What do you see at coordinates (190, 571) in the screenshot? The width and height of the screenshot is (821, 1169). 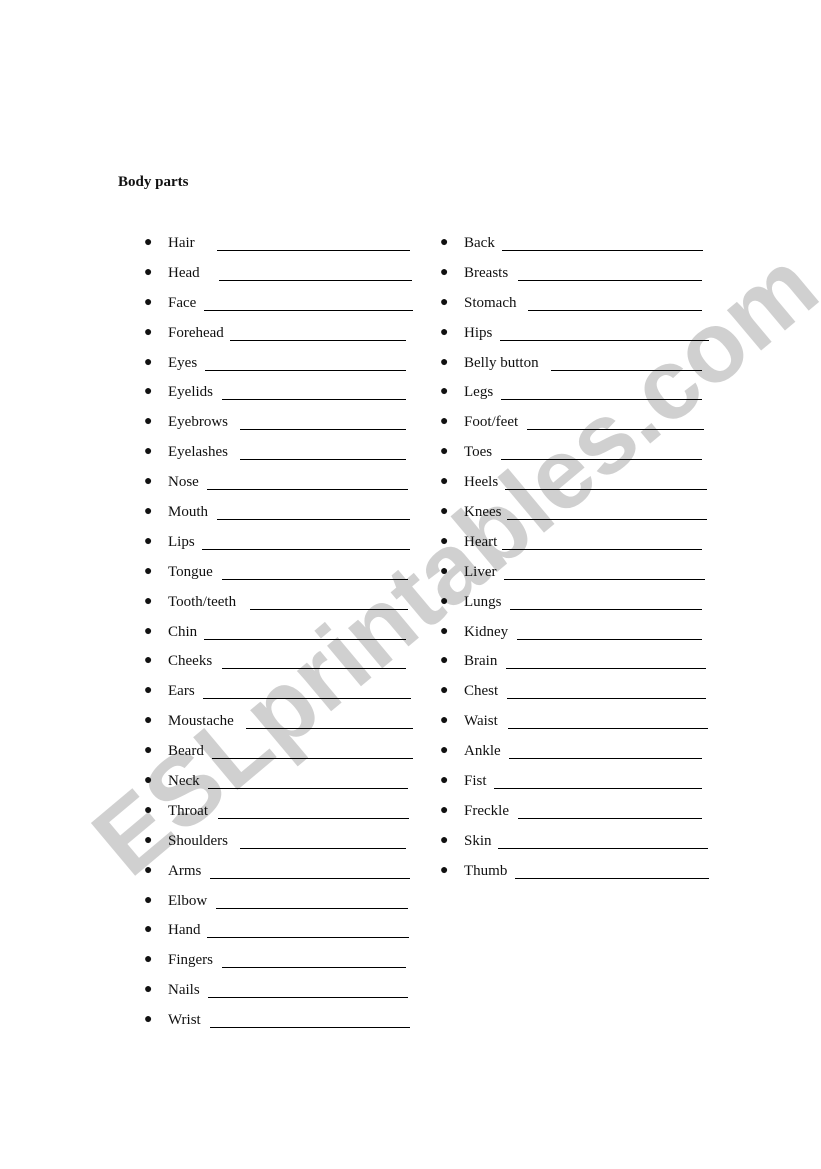 I see `item-label: Tongue` at bounding box center [190, 571].